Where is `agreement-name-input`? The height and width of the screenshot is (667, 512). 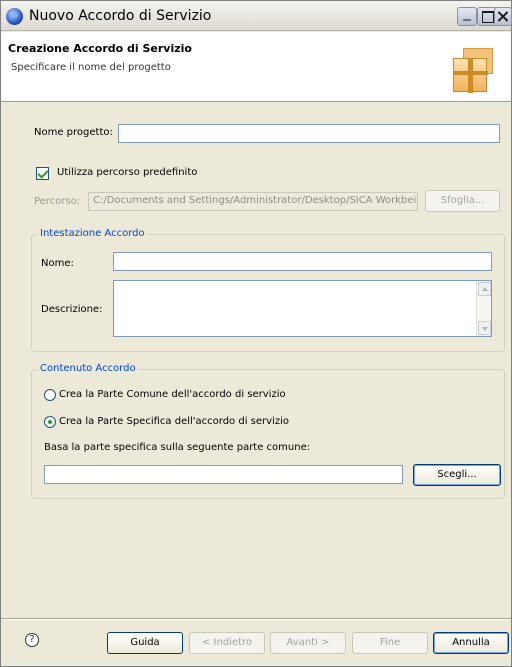
agreement-name-input is located at coordinates (302, 261).